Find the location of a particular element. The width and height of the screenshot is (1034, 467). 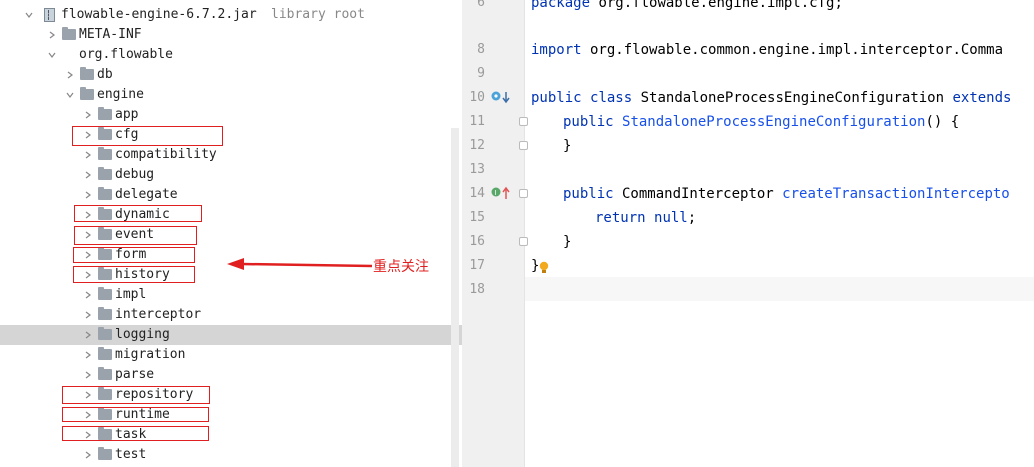

current-line-highlight is located at coordinates (748, 289).